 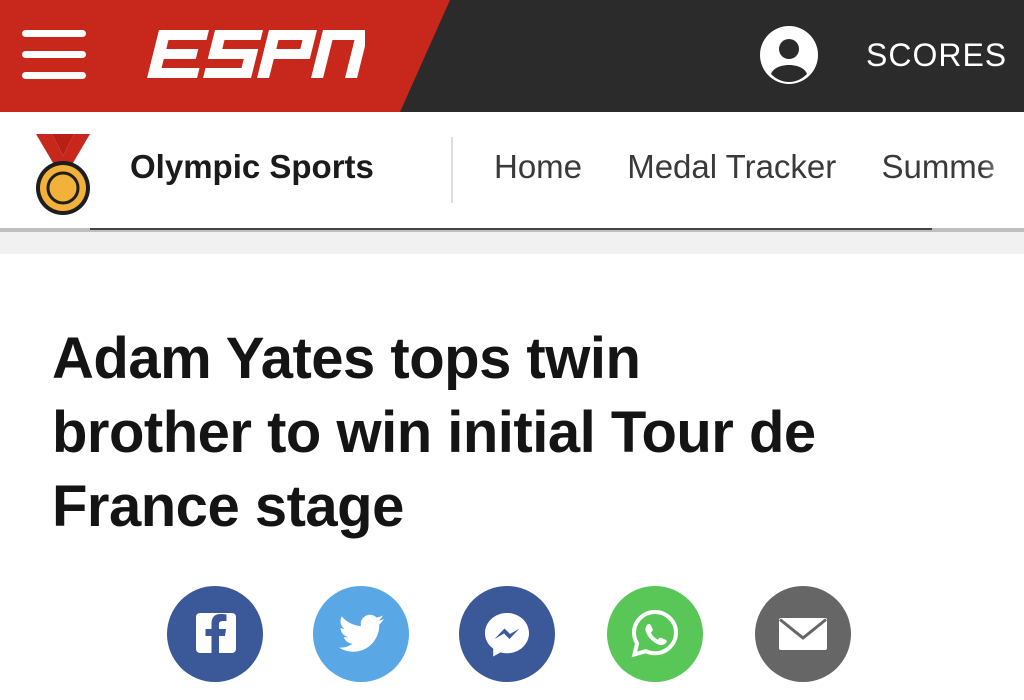 I want to click on twitter-icon, so click(x=361, y=633).